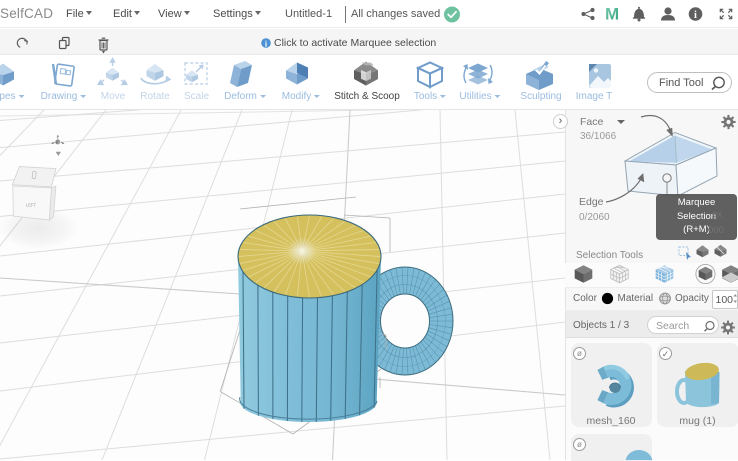  What do you see at coordinates (31, 205) in the screenshot?
I see `svg-text: LEFT` at bounding box center [31, 205].